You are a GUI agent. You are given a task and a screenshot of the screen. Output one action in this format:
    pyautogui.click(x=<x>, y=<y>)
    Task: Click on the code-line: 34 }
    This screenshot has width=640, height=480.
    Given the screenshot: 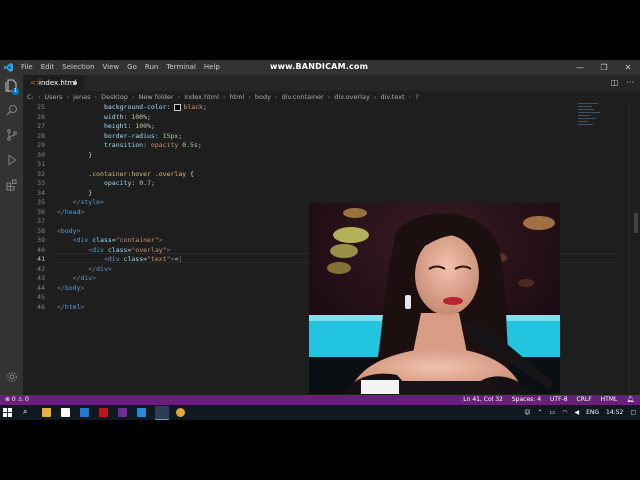 What is the action you would take?
    pyautogui.click(x=57, y=194)
    